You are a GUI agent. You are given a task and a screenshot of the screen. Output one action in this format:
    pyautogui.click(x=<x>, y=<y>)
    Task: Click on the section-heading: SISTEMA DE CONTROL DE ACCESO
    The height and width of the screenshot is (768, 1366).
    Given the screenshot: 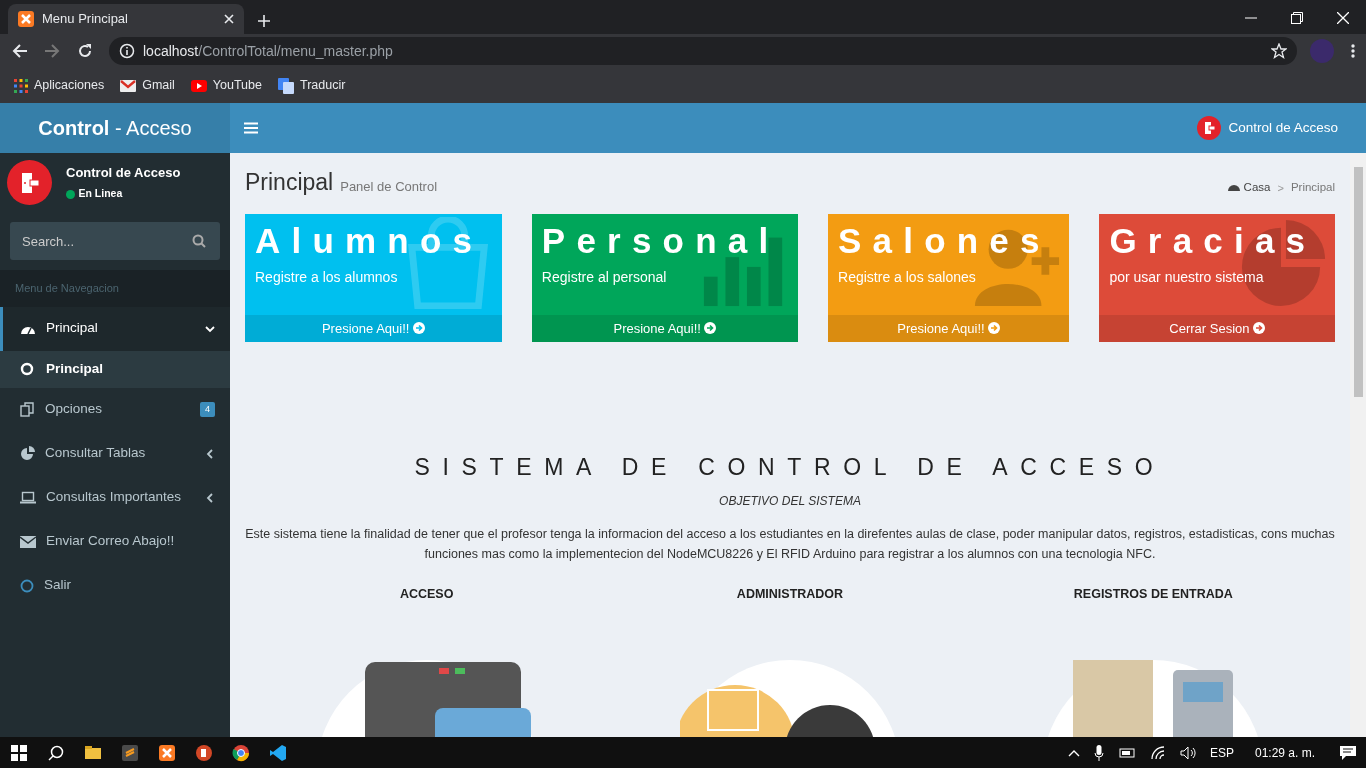 What is the action you would take?
    pyautogui.click(x=790, y=467)
    